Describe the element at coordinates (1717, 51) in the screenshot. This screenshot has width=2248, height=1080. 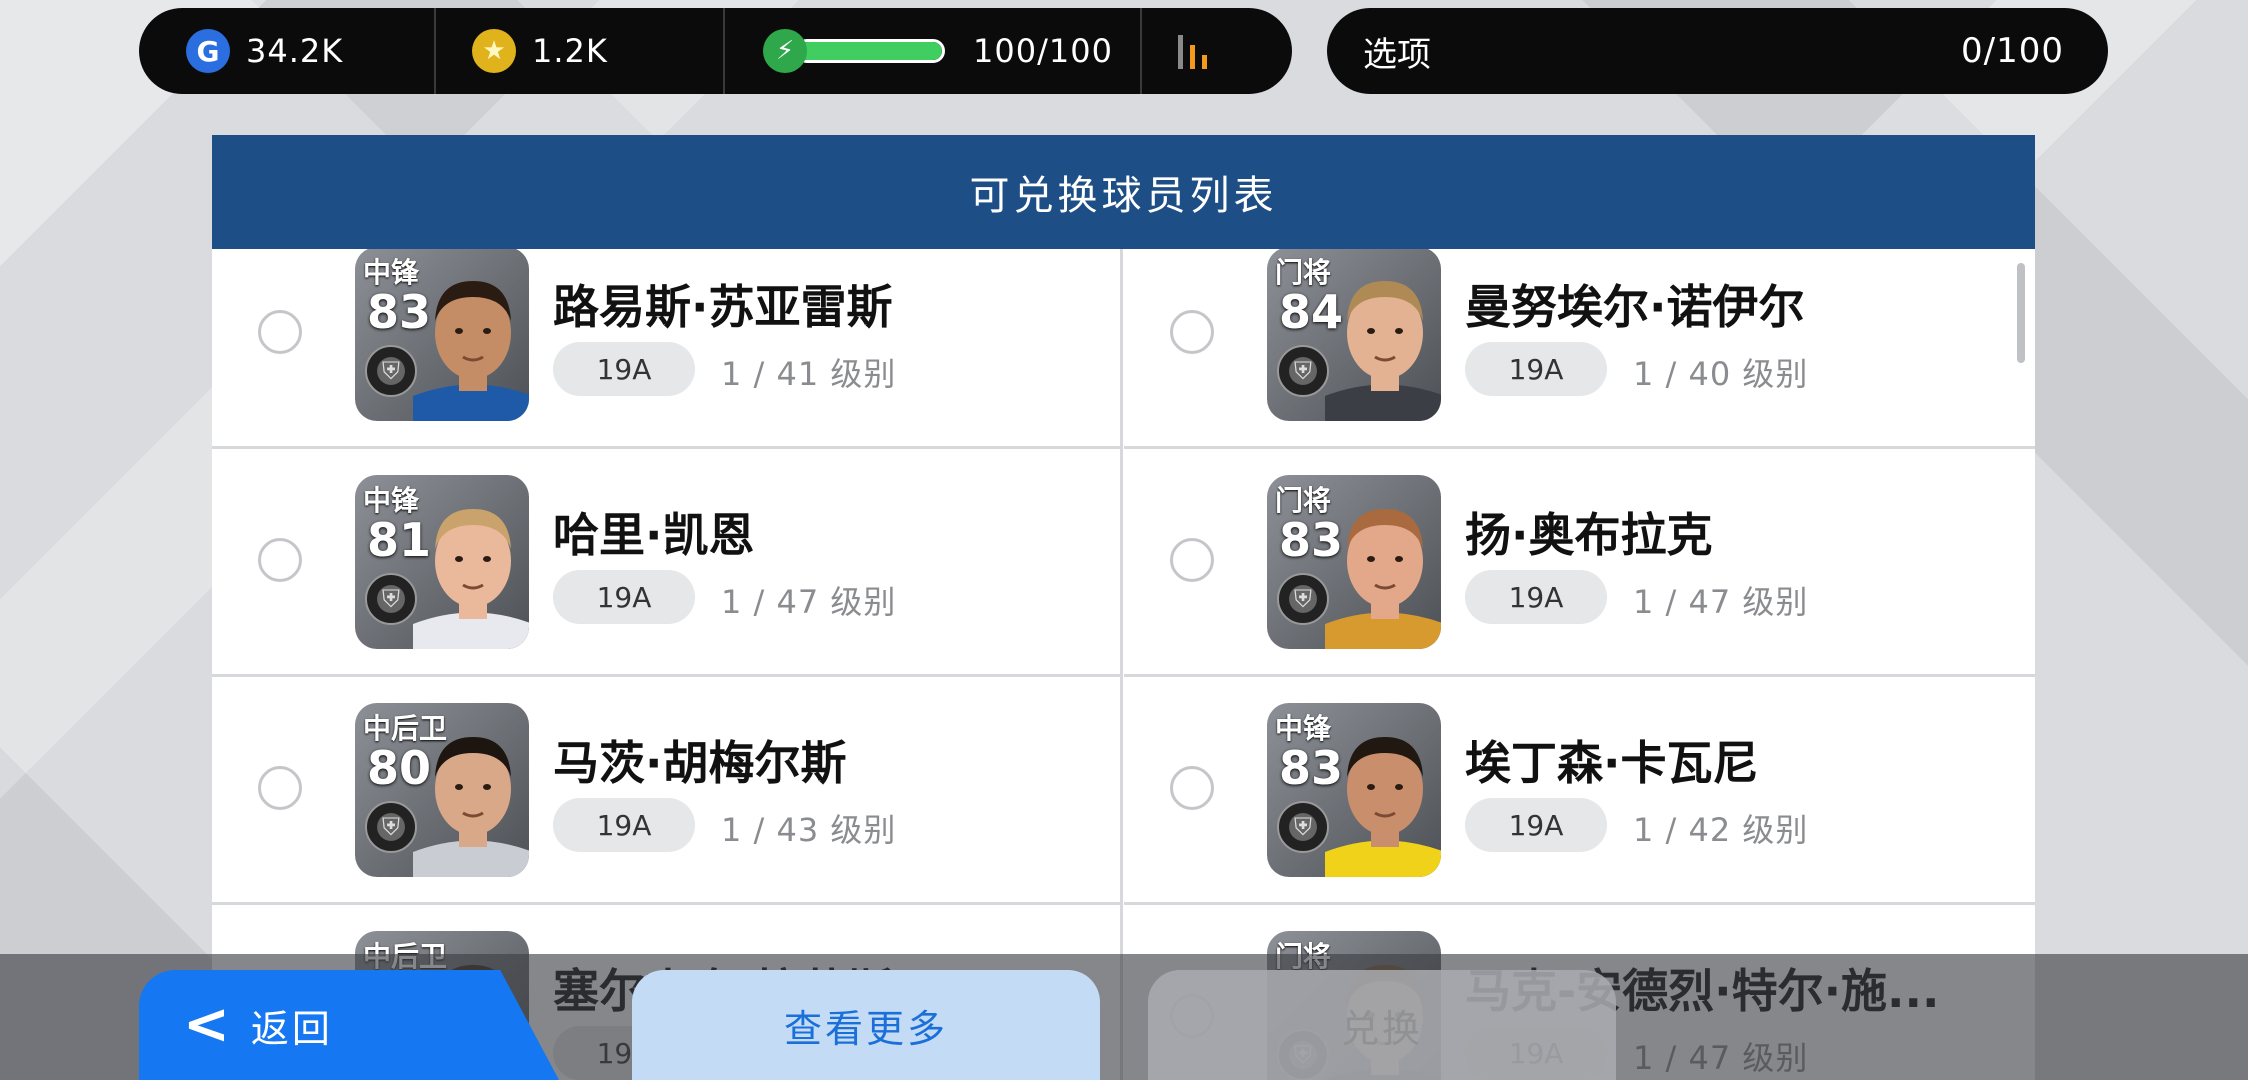
I see `options-bar: 选项 0/100` at that location.